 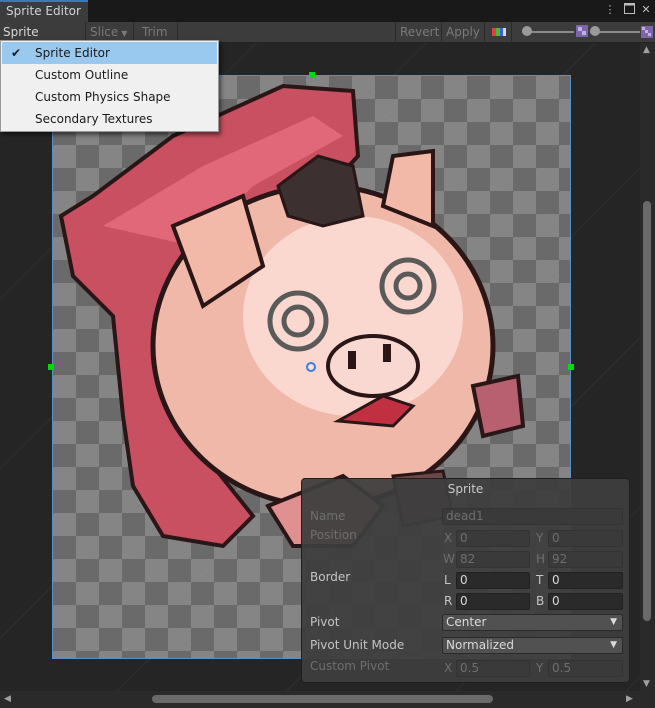 What do you see at coordinates (493, 559) in the screenshot?
I see `position-w-field: 82` at bounding box center [493, 559].